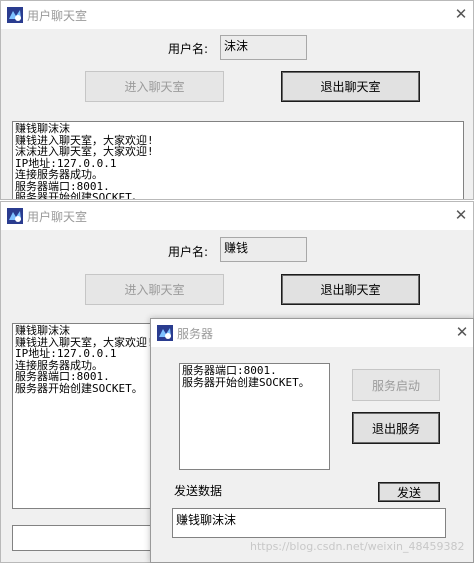 The image size is (474, 563). I want to click on message-input: 赚钱聊沫沫, so click(309, 523).